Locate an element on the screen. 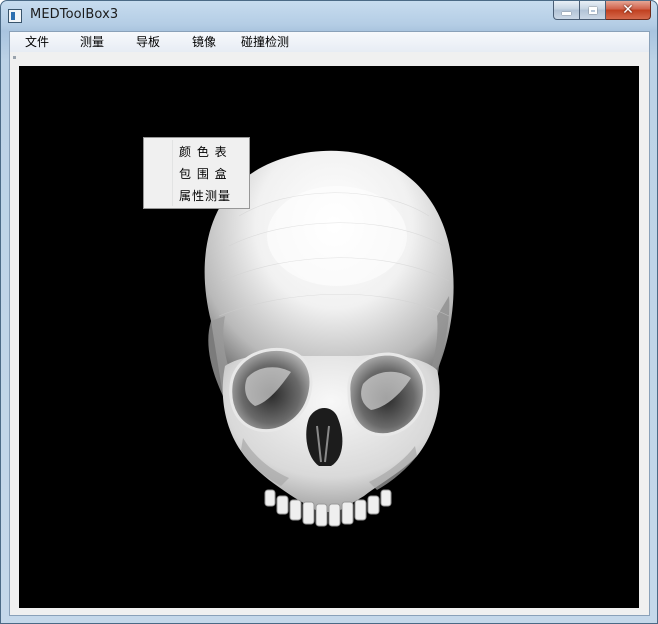  menu-measure: 测量 is located at coordinates (92, 42).